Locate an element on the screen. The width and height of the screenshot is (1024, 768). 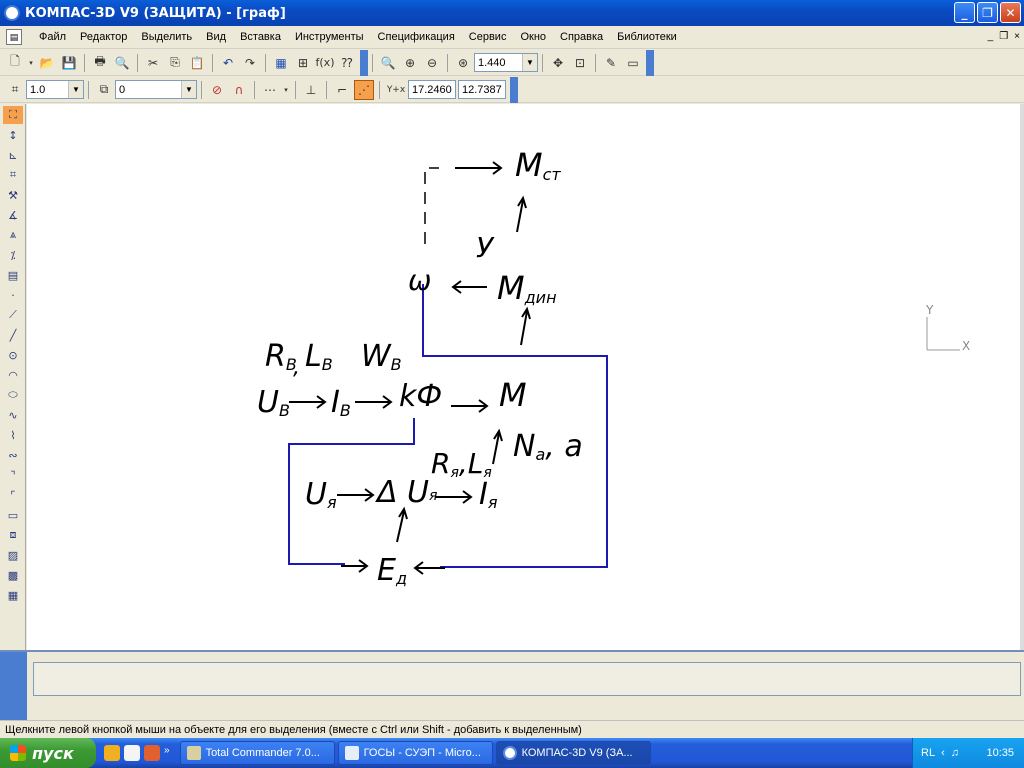
hatch-icon: ▨ is located at coordinates (13, 555).